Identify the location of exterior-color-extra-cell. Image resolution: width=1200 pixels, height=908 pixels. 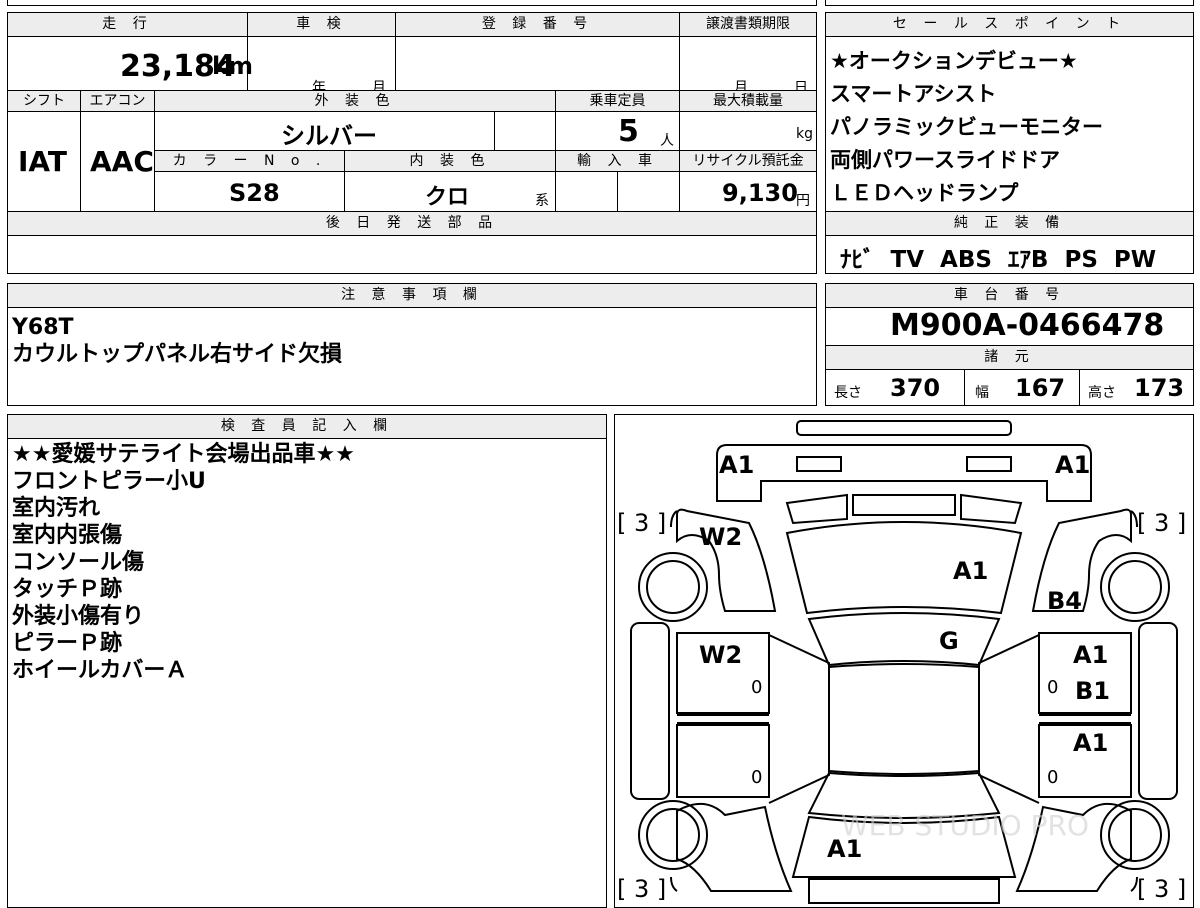
(525, 131).